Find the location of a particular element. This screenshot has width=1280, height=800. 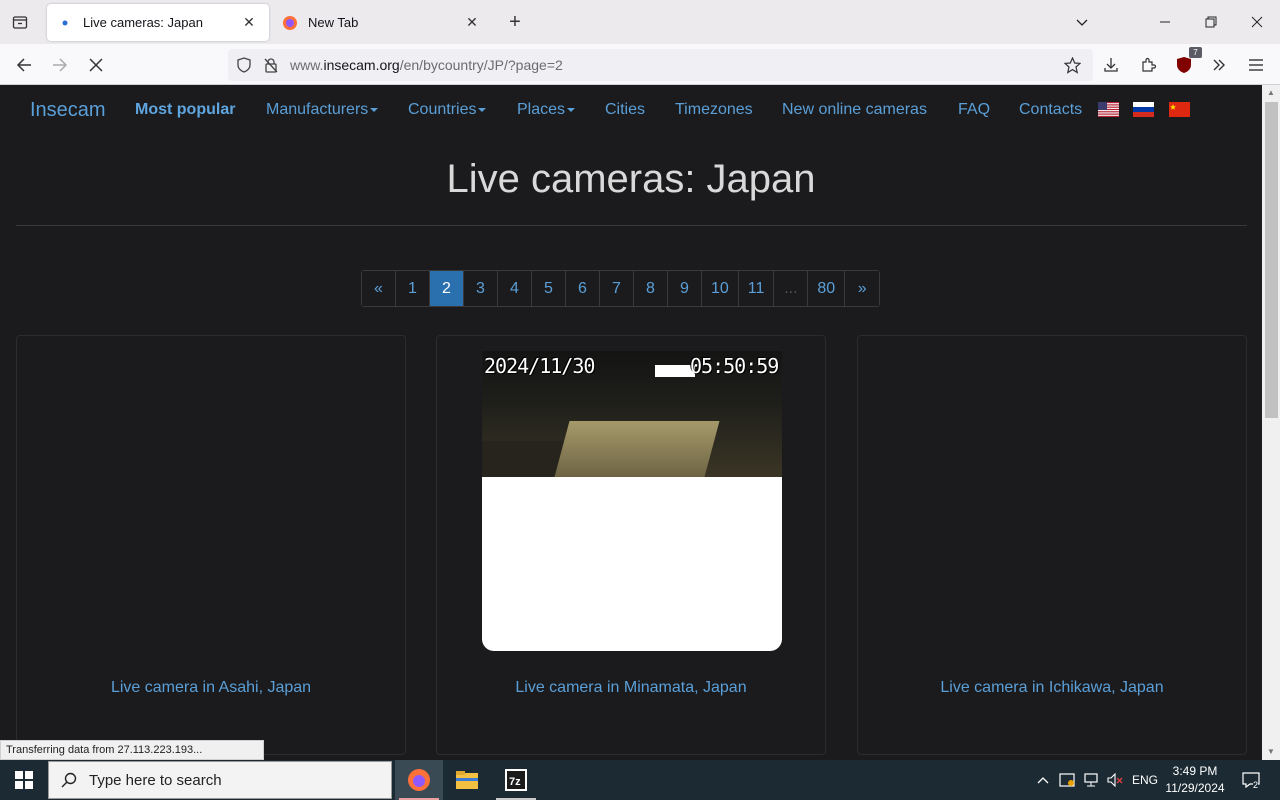

china-flag-icon is located at coordinates (1179, 109).